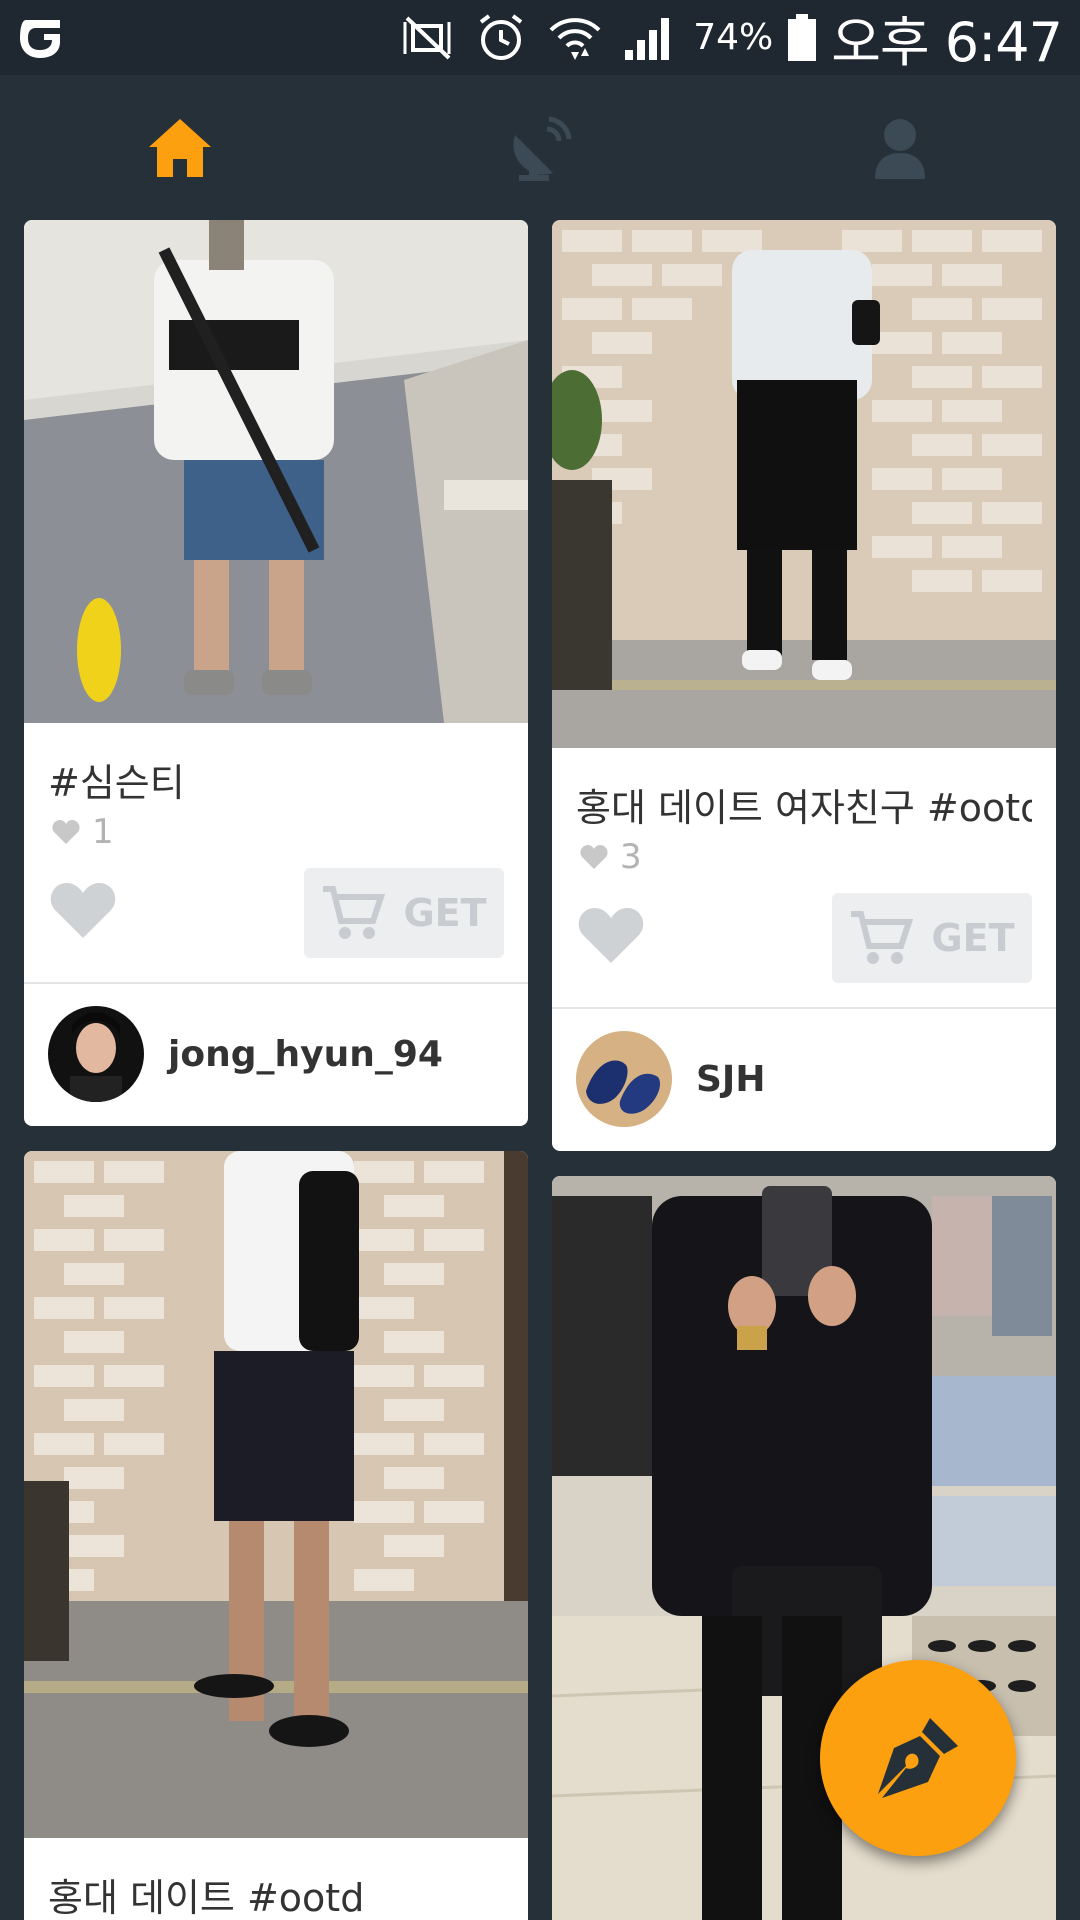 This screenshot has width=1080, height=1920. What do you see at coordinates (631, 857) in the screenshot?
I see `like-count-value: 3` at bounding box center [631, 857].